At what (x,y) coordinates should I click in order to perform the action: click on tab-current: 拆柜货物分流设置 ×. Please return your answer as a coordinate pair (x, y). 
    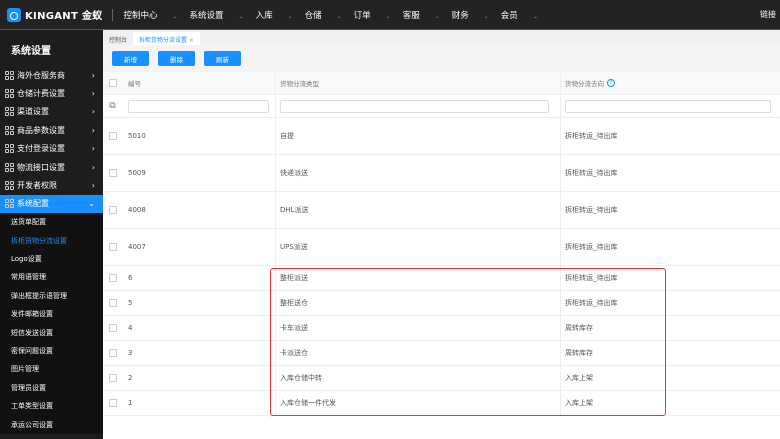
    Looking at the image, I should click on (166, 38).